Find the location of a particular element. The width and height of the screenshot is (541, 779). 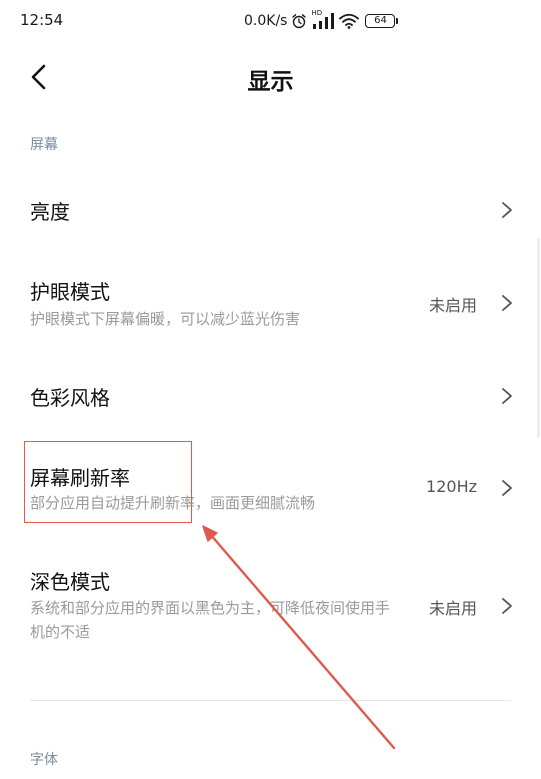

section-label-font: 字体 is located at coordinates (44, 760).